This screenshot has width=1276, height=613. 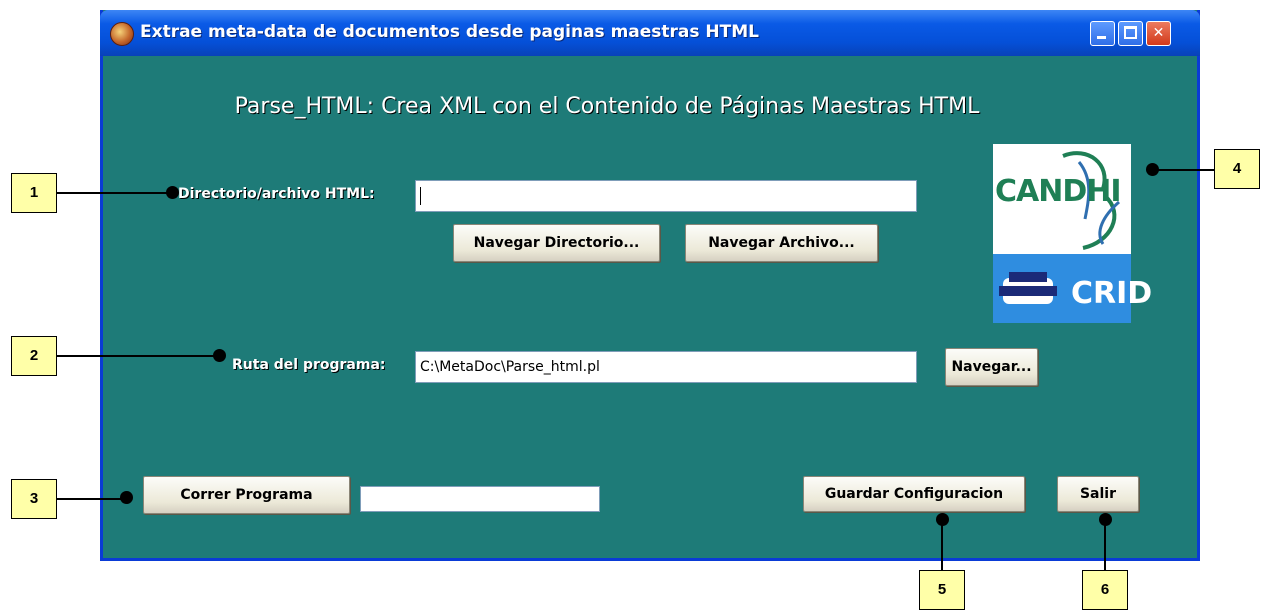 I want to click on candhi-logo: CANDHI, so click(x=1062, y=199).